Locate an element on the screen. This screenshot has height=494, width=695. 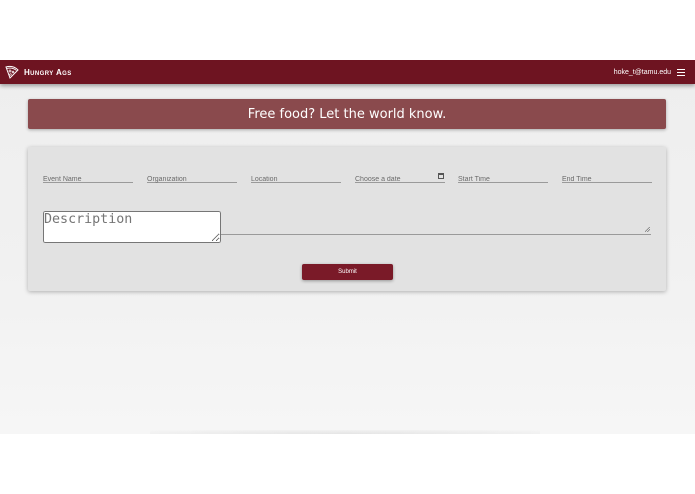
top-navbar: Hungry Ags hoke_t@tamu.edu is located at coordinates (347, 72).